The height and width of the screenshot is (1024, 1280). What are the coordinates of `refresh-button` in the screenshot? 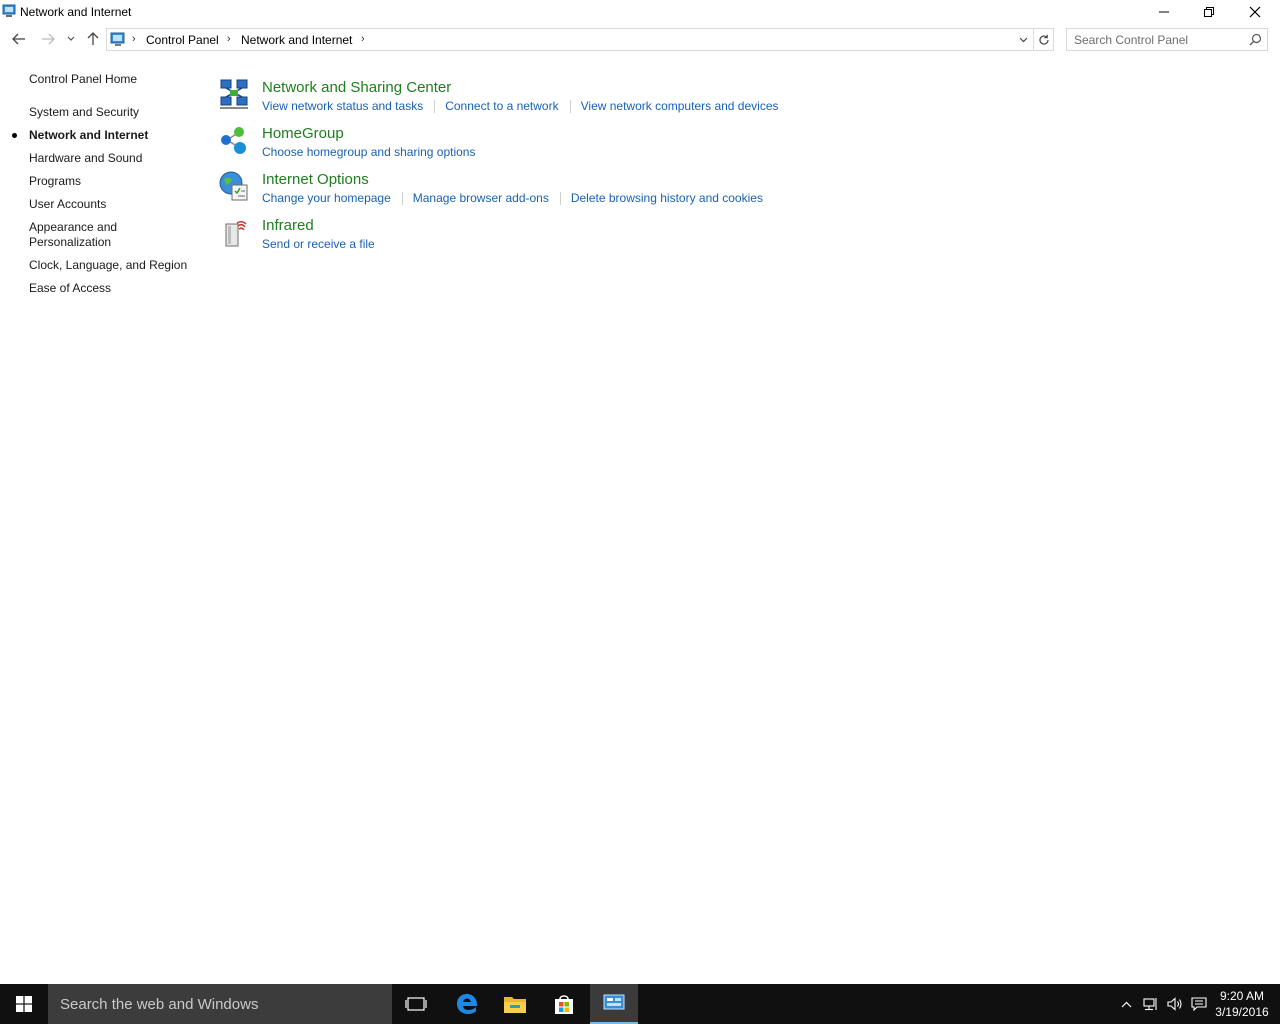 It's located at (1044, 39).